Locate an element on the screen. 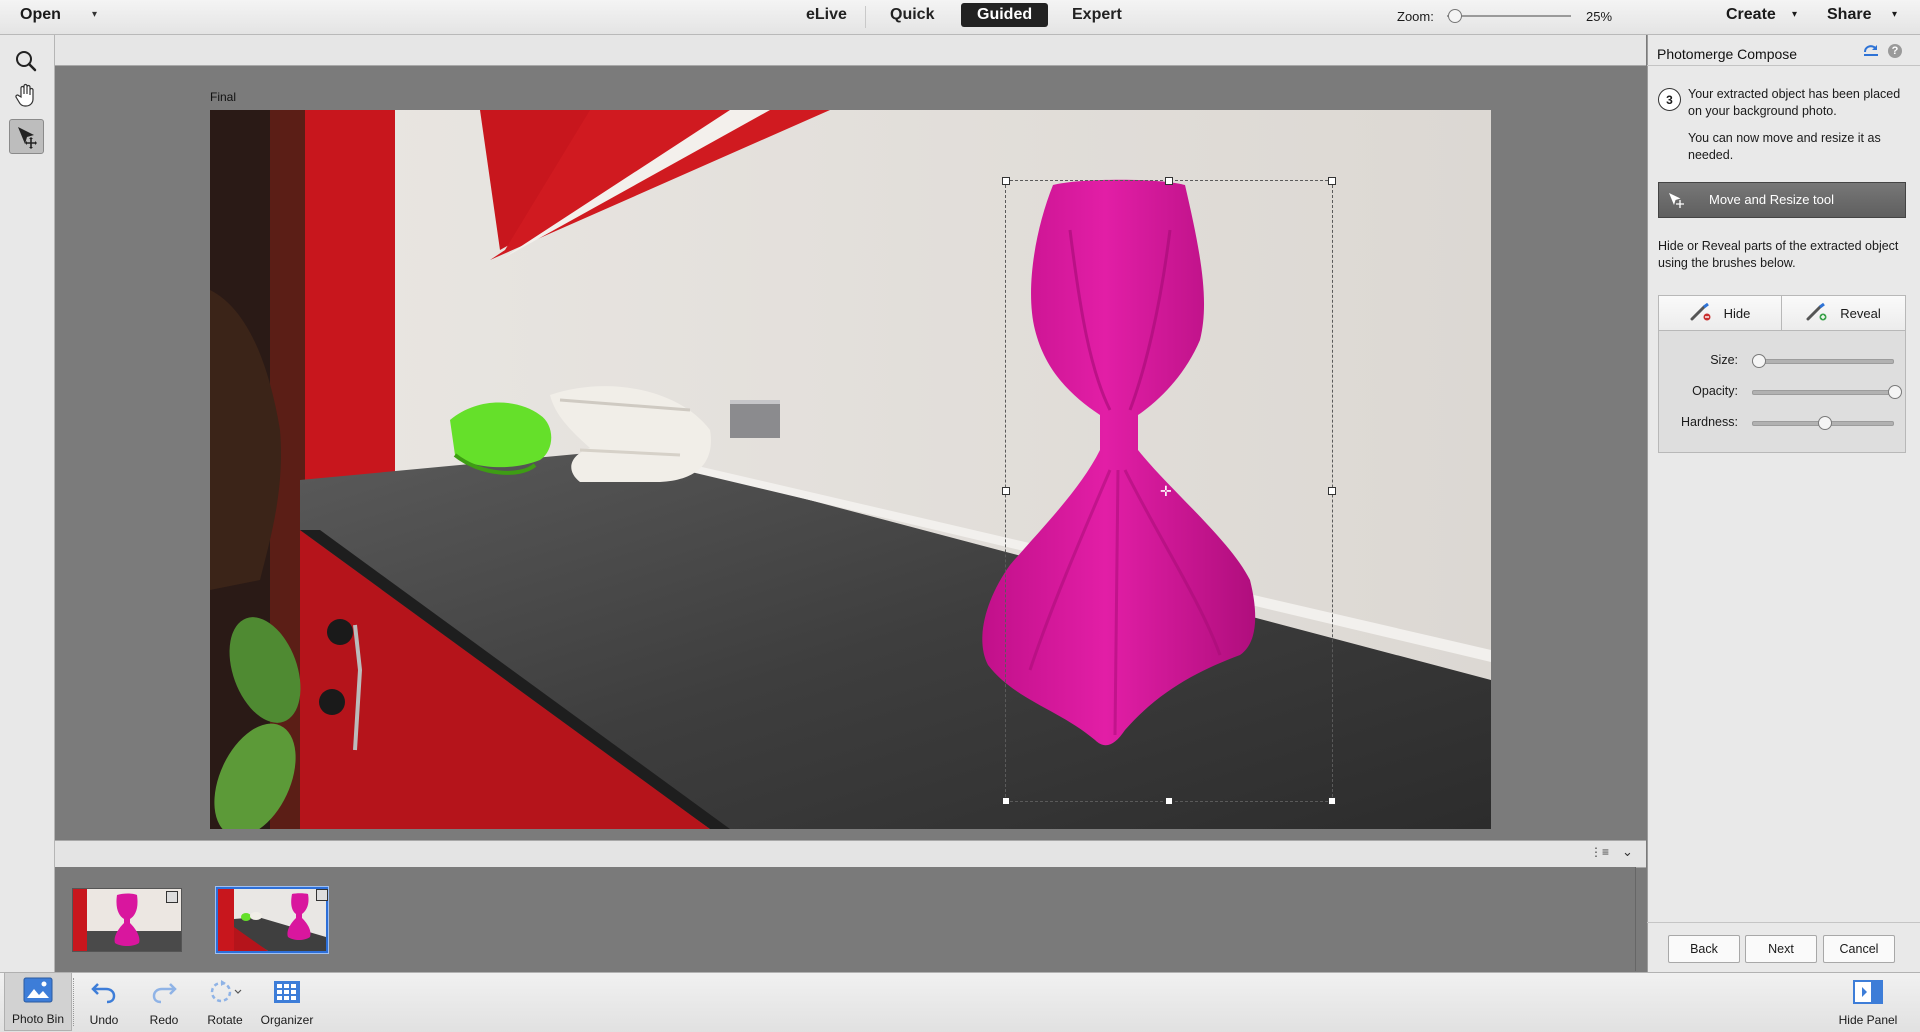 The image size is (1920, 1032). mode-tab-elive: eLive is located at coordinates (826, 15).